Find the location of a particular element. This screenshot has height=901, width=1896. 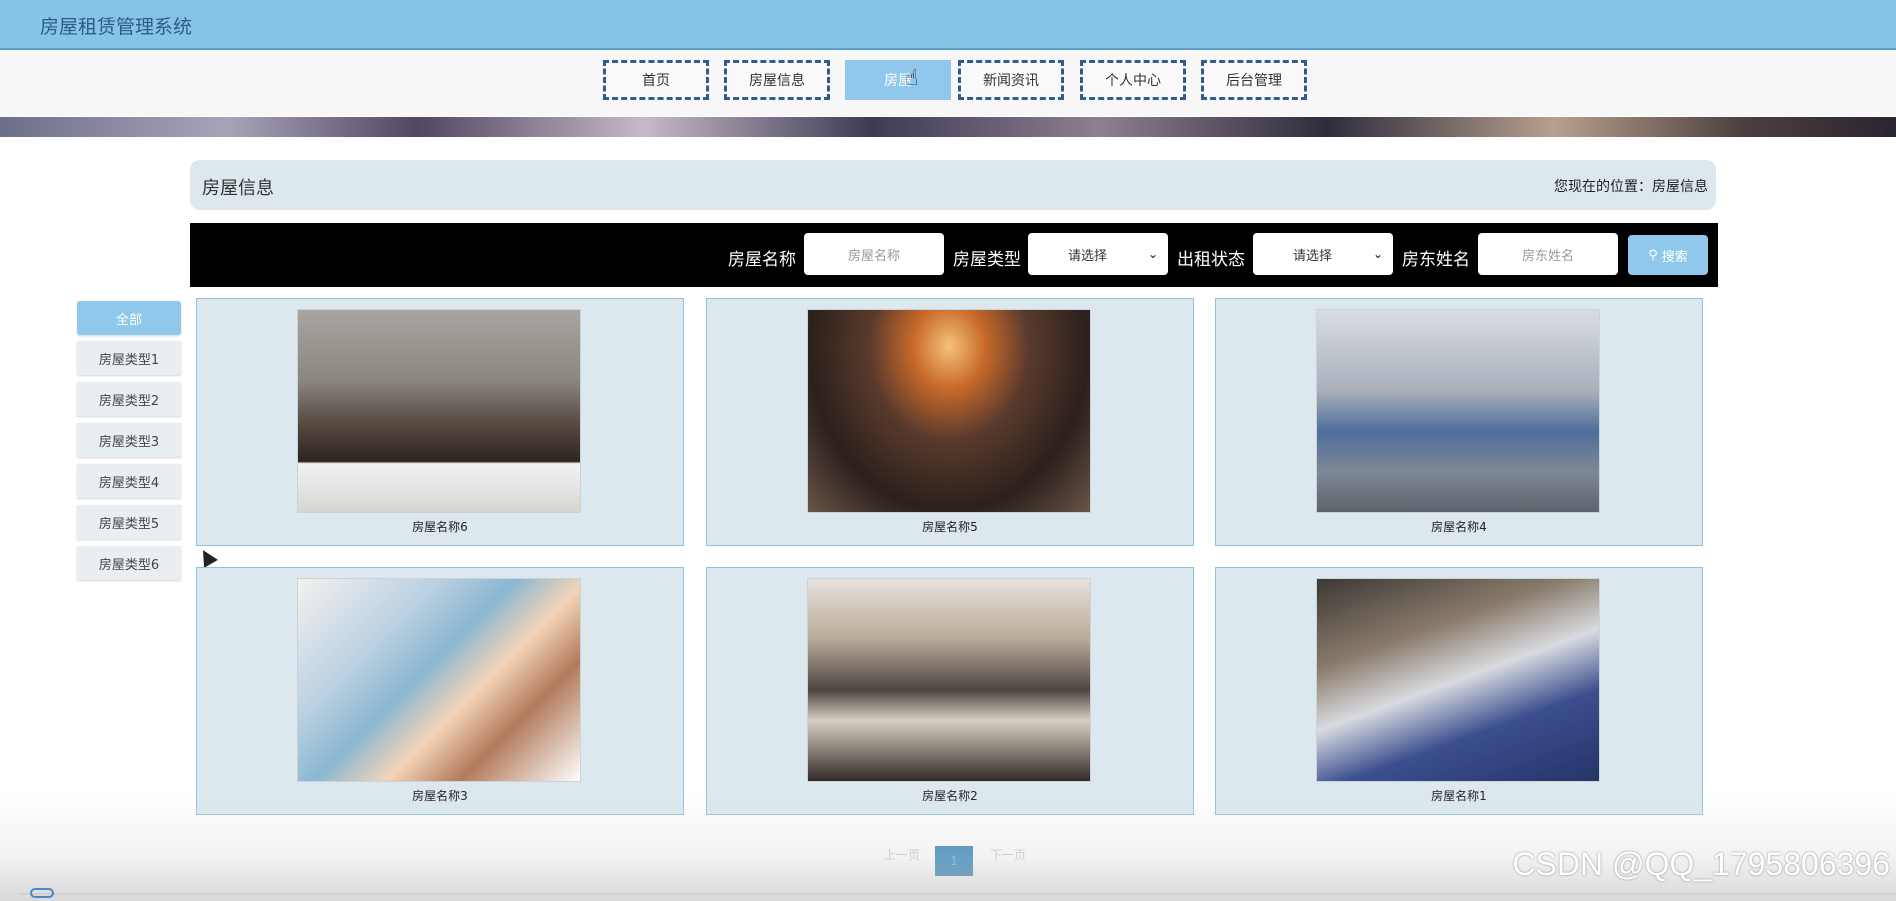

rent-status-select: 请选择 ⌄ is located at coordinates (1323, 254).